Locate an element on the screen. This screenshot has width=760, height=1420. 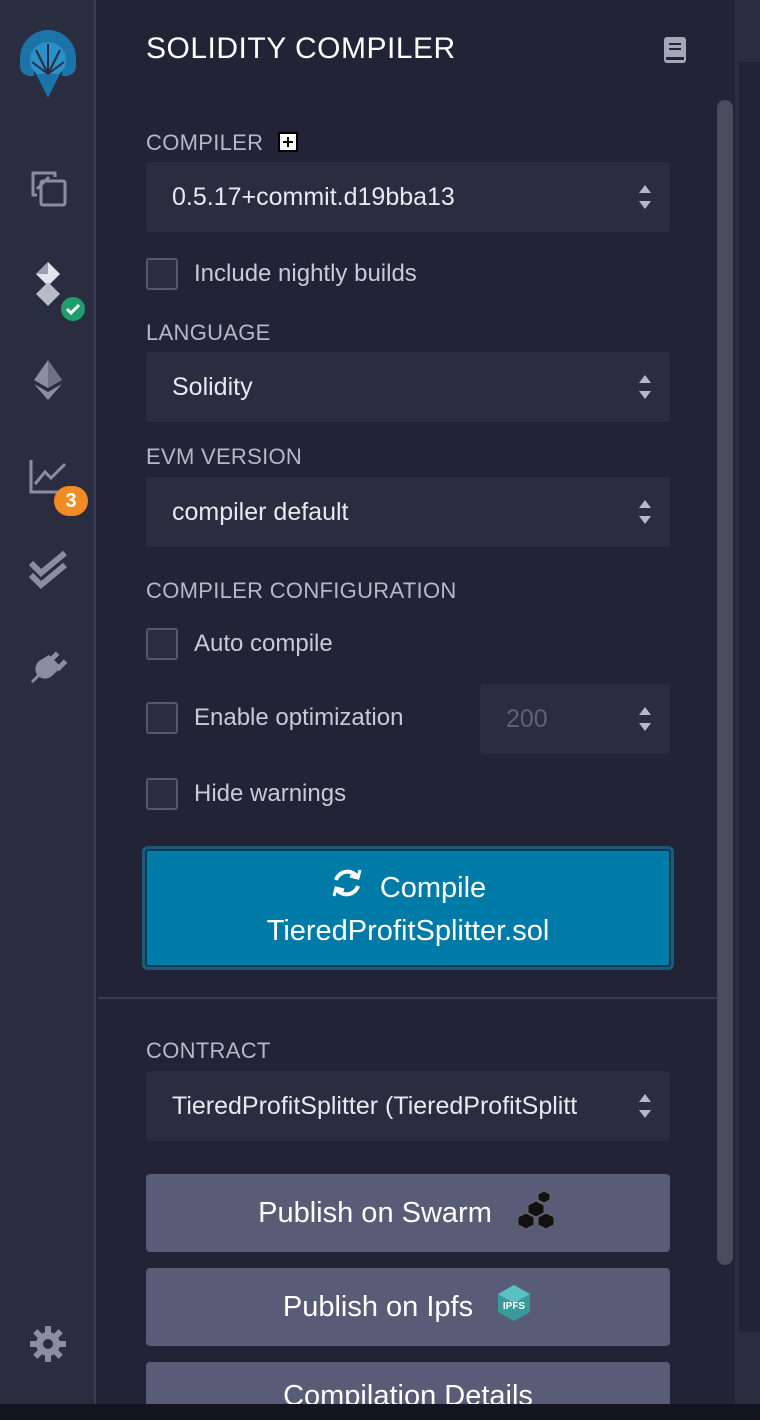
ipfs-icon: IPFS is located at coordinates (514, 1307).